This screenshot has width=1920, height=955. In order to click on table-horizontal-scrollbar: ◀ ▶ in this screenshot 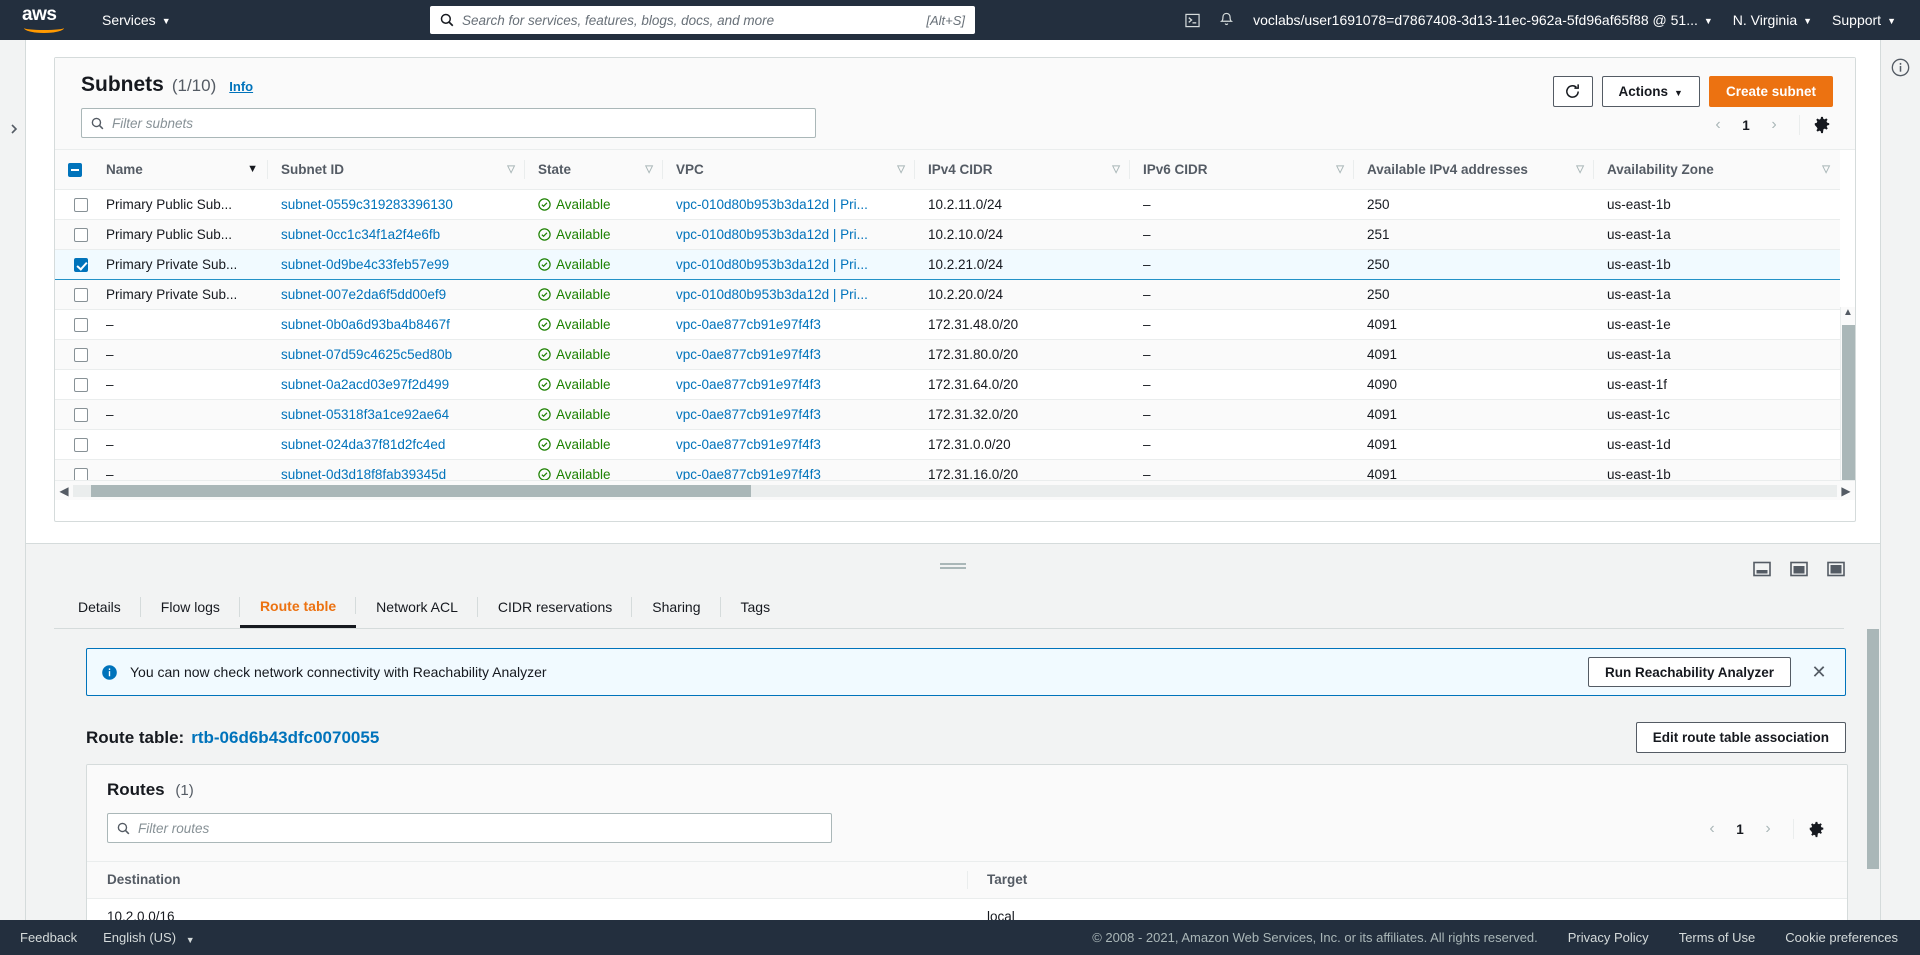, I will do `click(955, 490)`.